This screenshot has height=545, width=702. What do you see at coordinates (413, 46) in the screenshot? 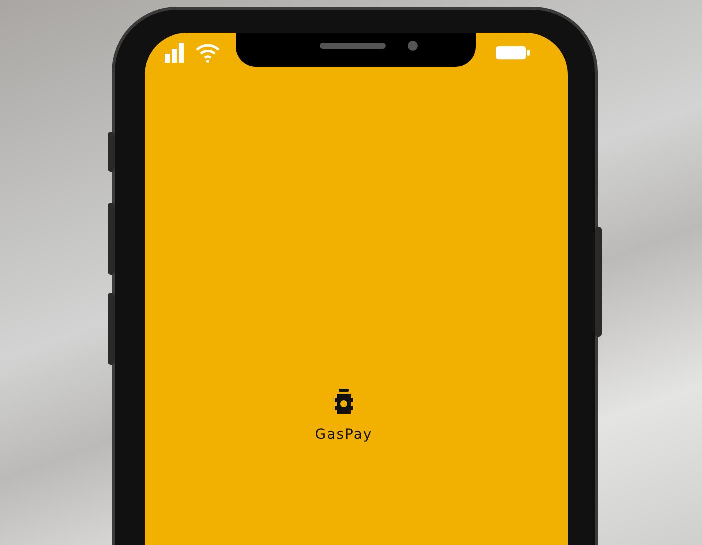
I see `camera-dot` at bounding box center [413, 46].